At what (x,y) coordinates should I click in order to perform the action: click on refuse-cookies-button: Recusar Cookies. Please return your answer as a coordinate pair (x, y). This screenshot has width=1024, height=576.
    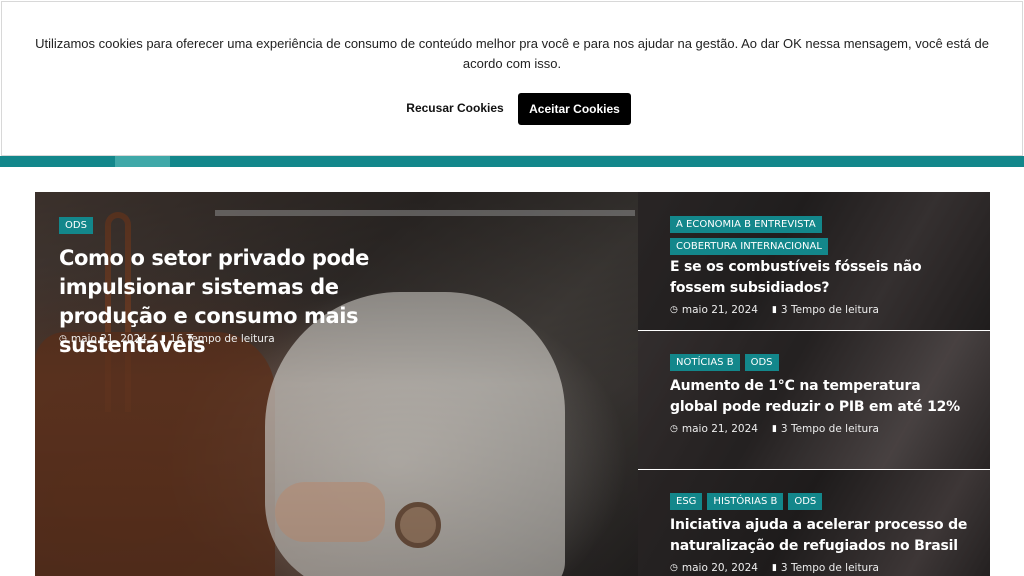
    Looking at the image, I should click on (455, 108).